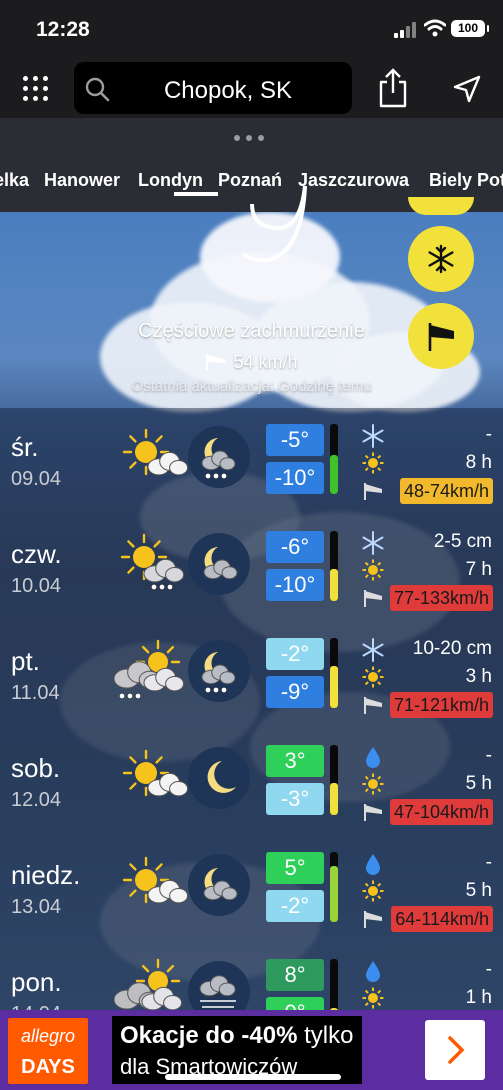 This screenshot has width=503, height=1090. I want to click on wind-range-badge: 71-121km/h, so click(441, 705).